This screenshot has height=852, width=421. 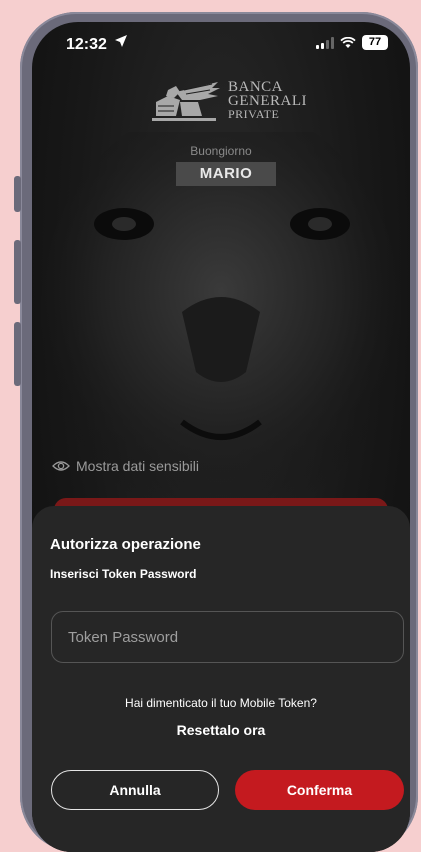 I want to click on wifi-icon, so click(x=348, y=42).